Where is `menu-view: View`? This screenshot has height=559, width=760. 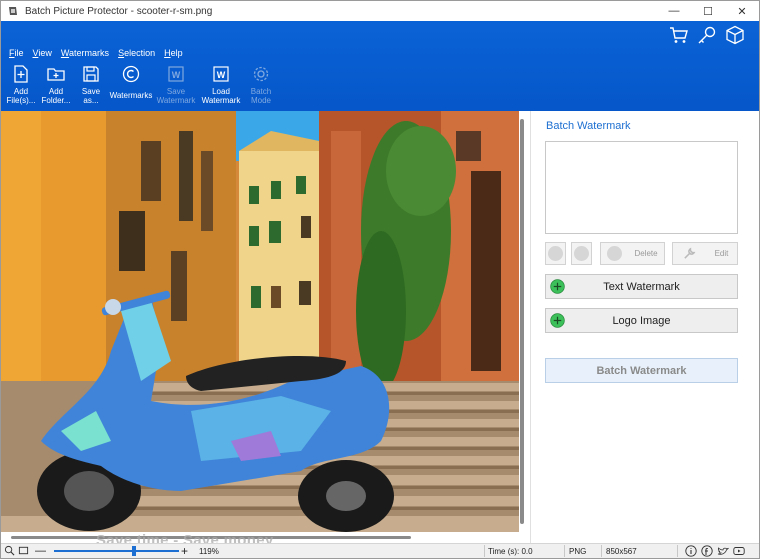
menu-view: View is located at coordinates (42, 53).